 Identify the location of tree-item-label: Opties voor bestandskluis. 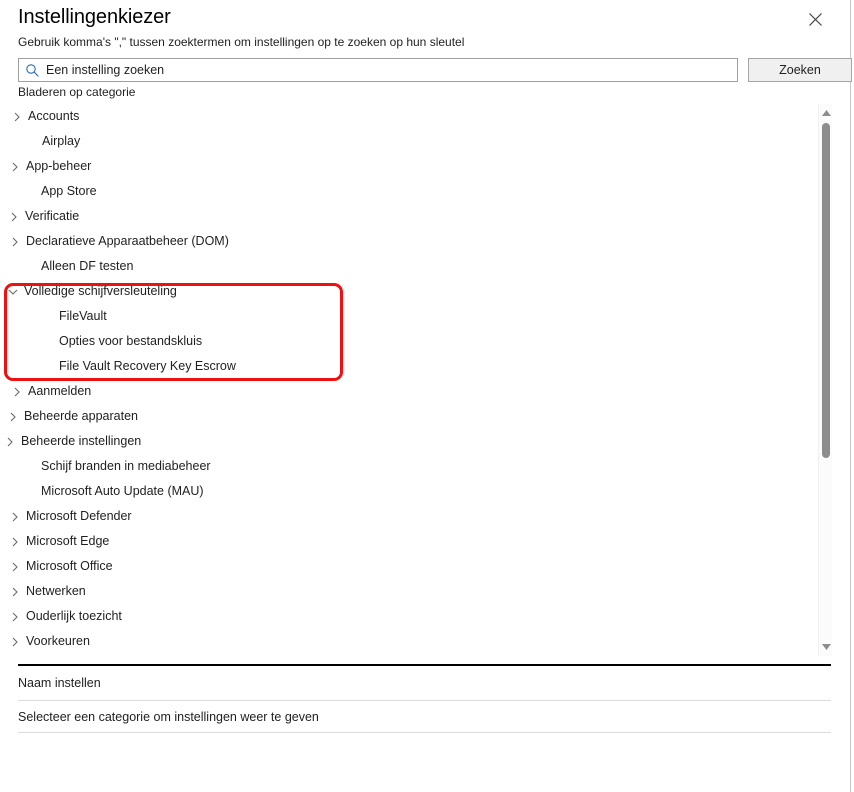
(131, 341).